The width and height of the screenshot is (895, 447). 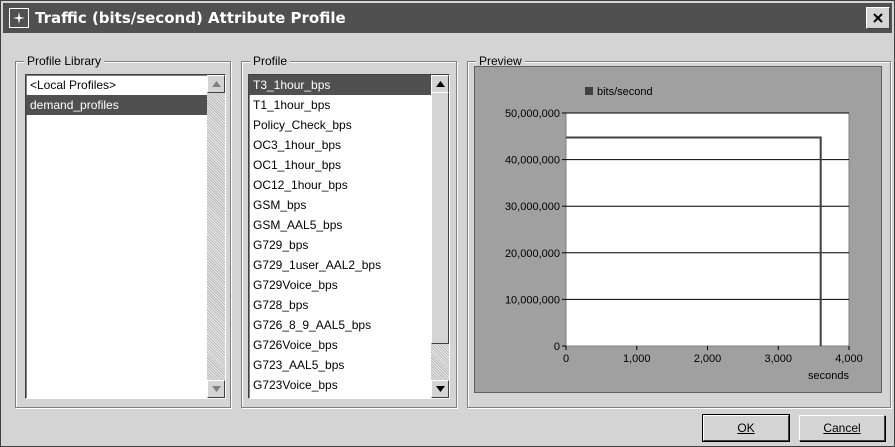 What do you see at coordinates (532, 161) in the screenshot?
I see `y-tick-label: 40,000,000` at bounding box center [532, 161].